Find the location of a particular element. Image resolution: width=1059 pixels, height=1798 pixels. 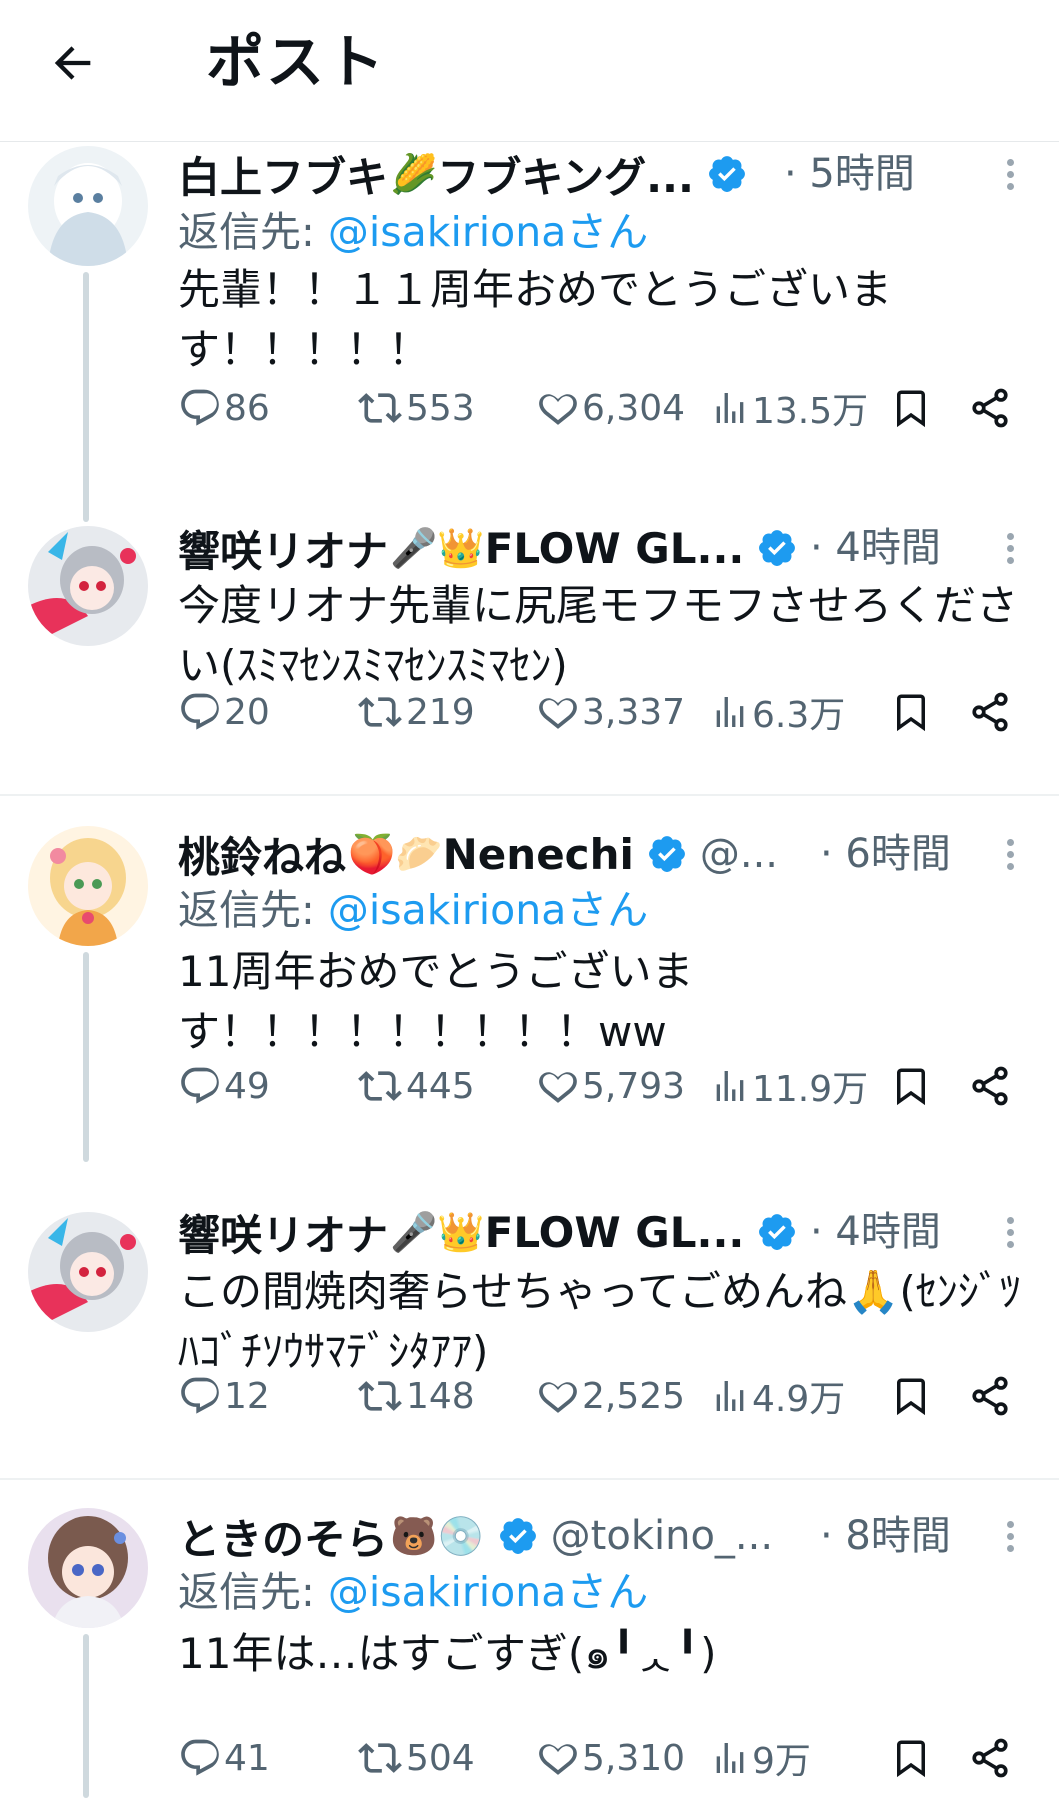

like-count: 5,310 is located at coordinates (634, 1758).